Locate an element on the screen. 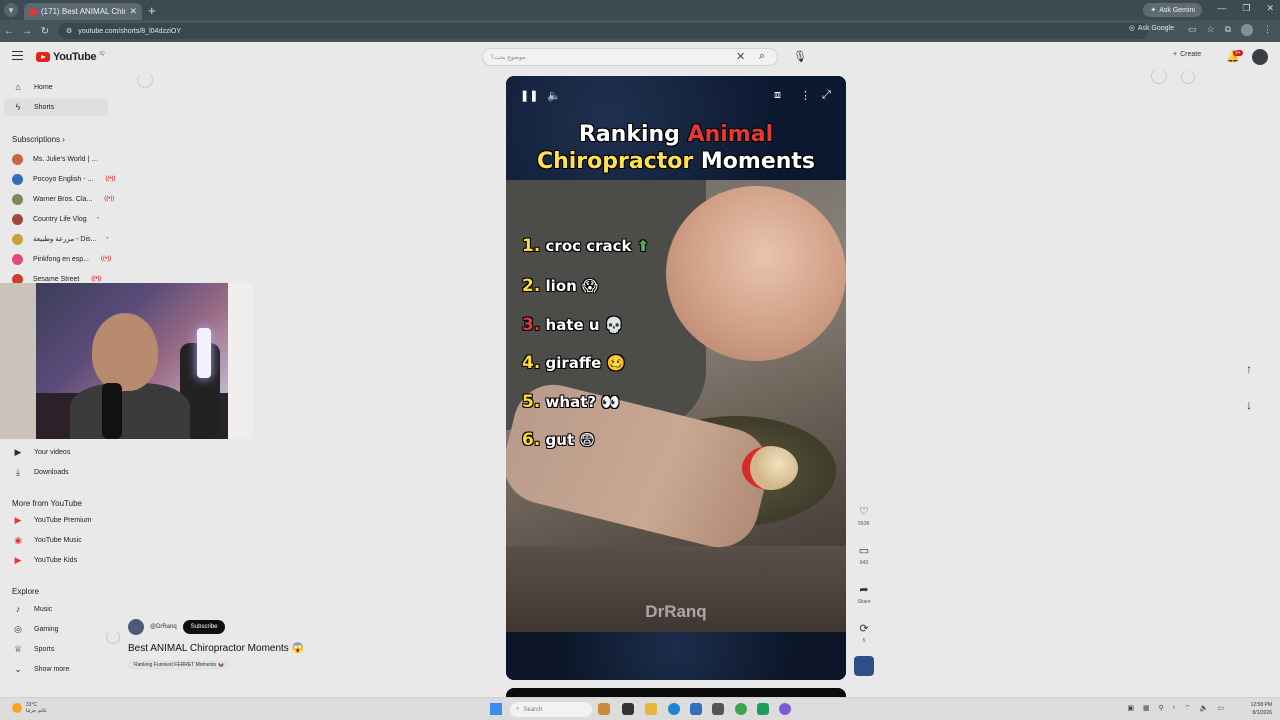 The width and height of the screenshot is (1280, 720). restore-icon: ❐ is located at coordinates (1246, 8).